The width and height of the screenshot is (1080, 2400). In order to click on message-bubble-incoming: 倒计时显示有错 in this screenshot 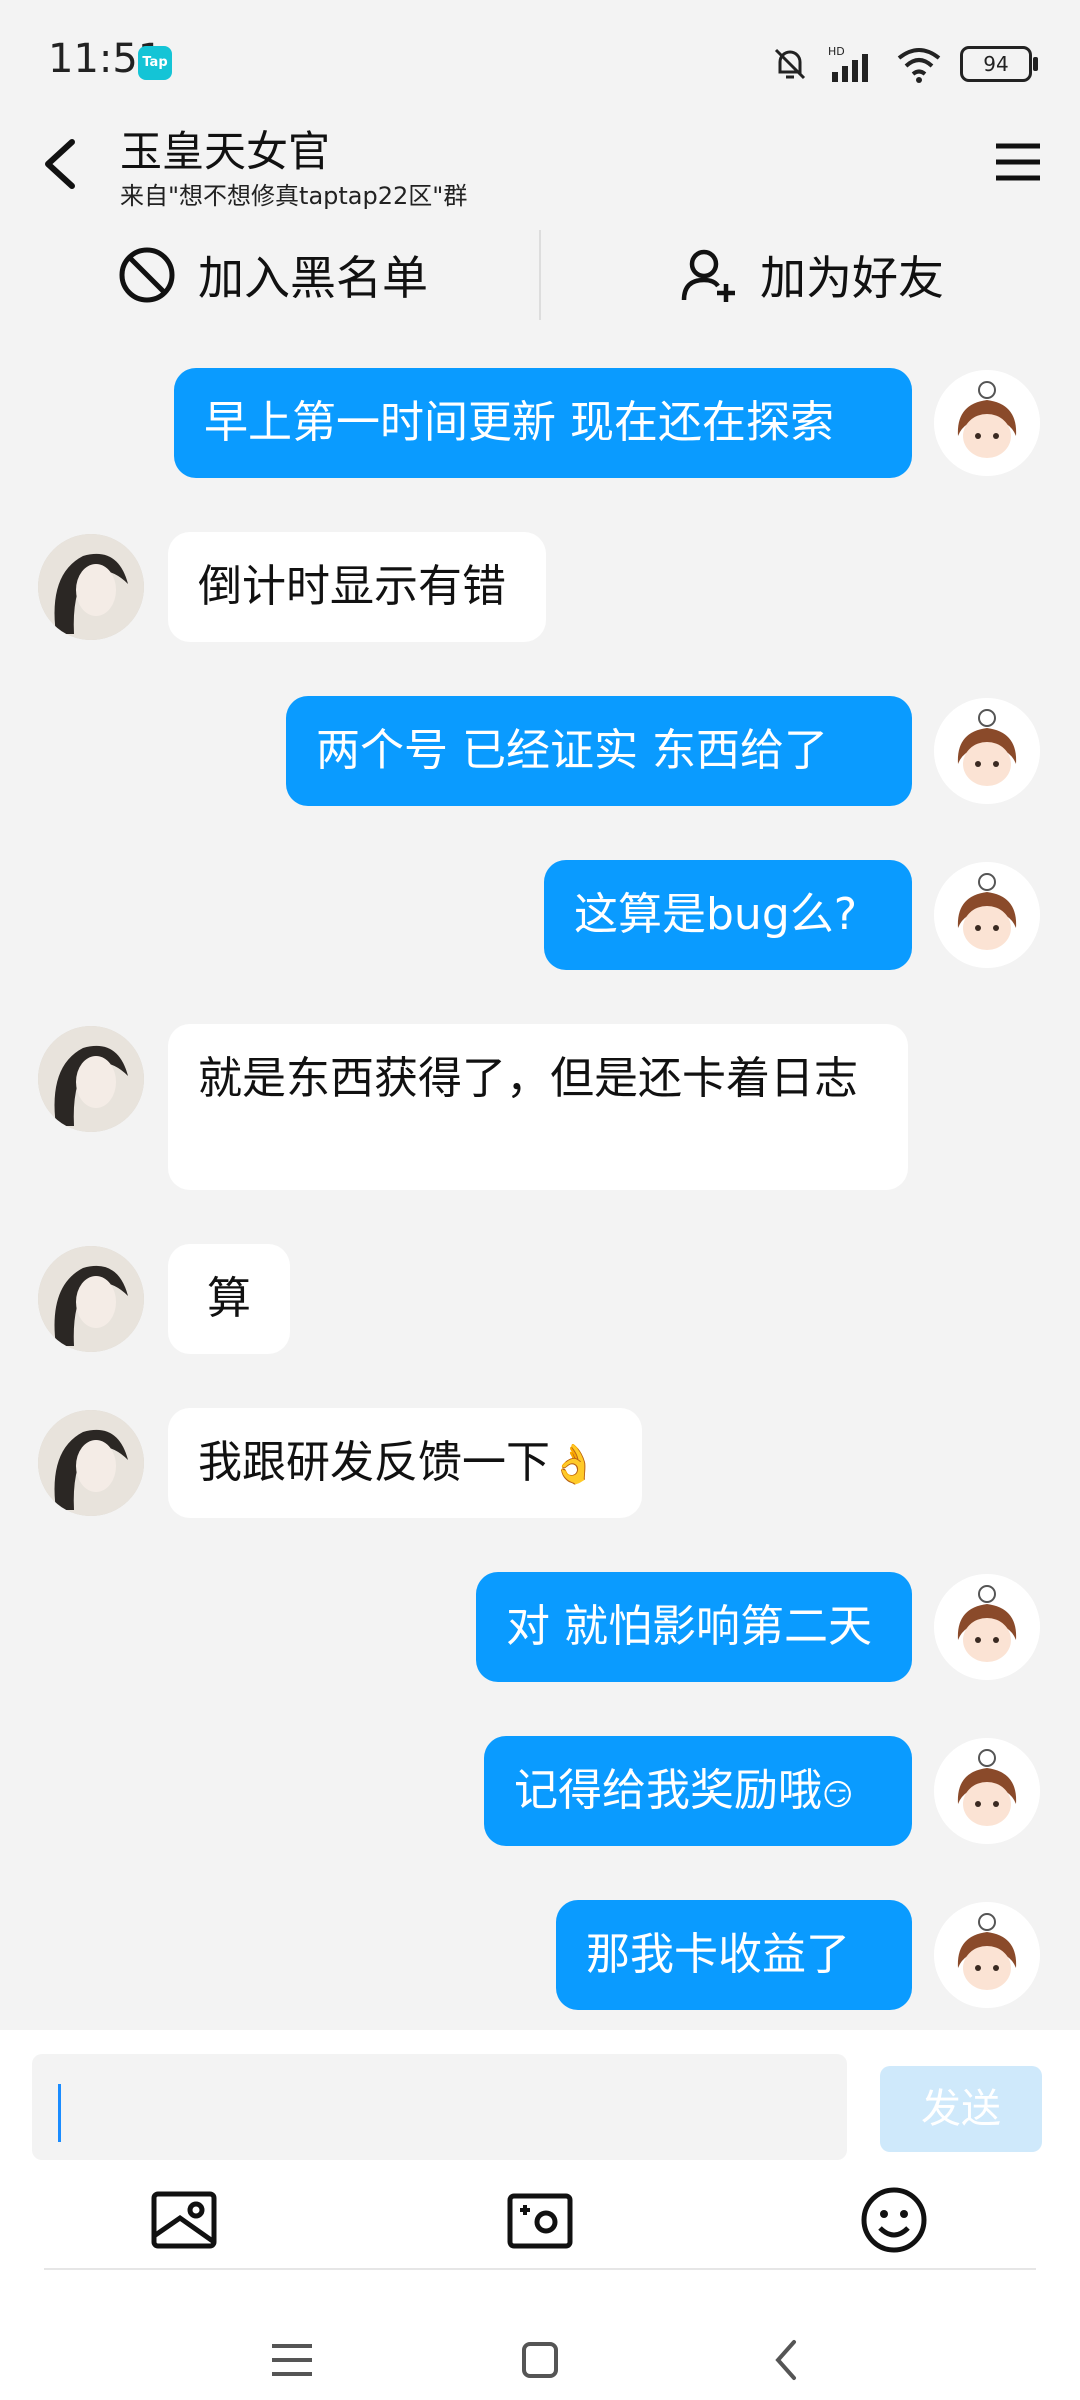, I will do `click(357, 587)`.